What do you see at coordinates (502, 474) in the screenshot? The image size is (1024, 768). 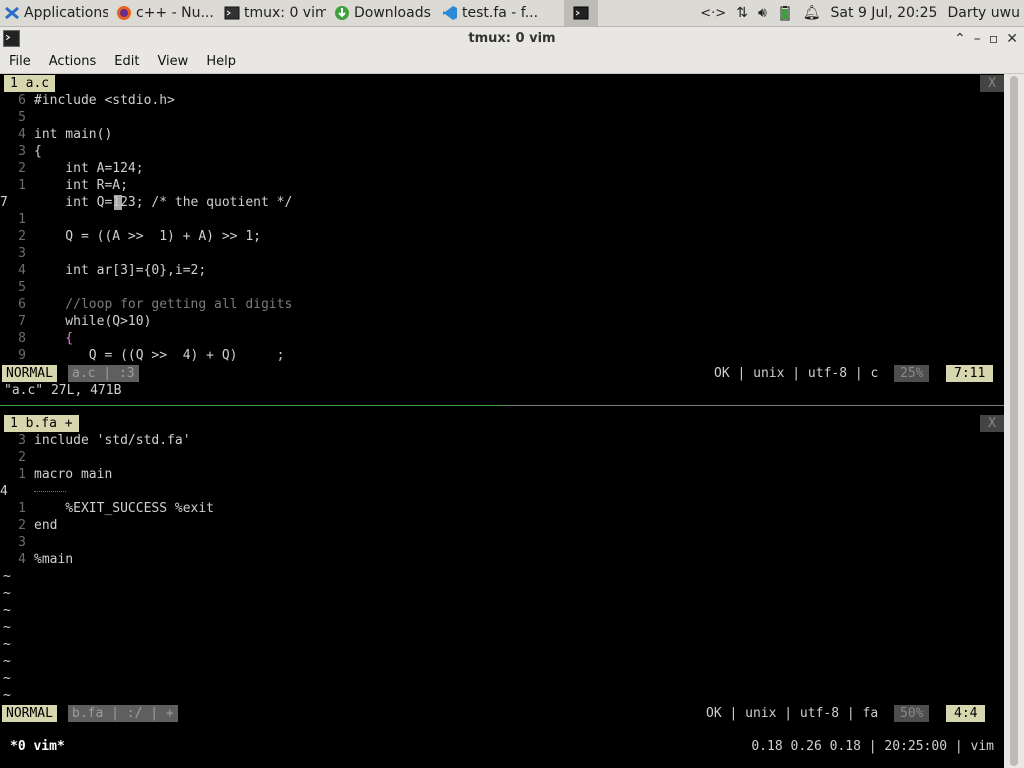 I see `code-line: 1 macro main` at bounding box center [502, 474].